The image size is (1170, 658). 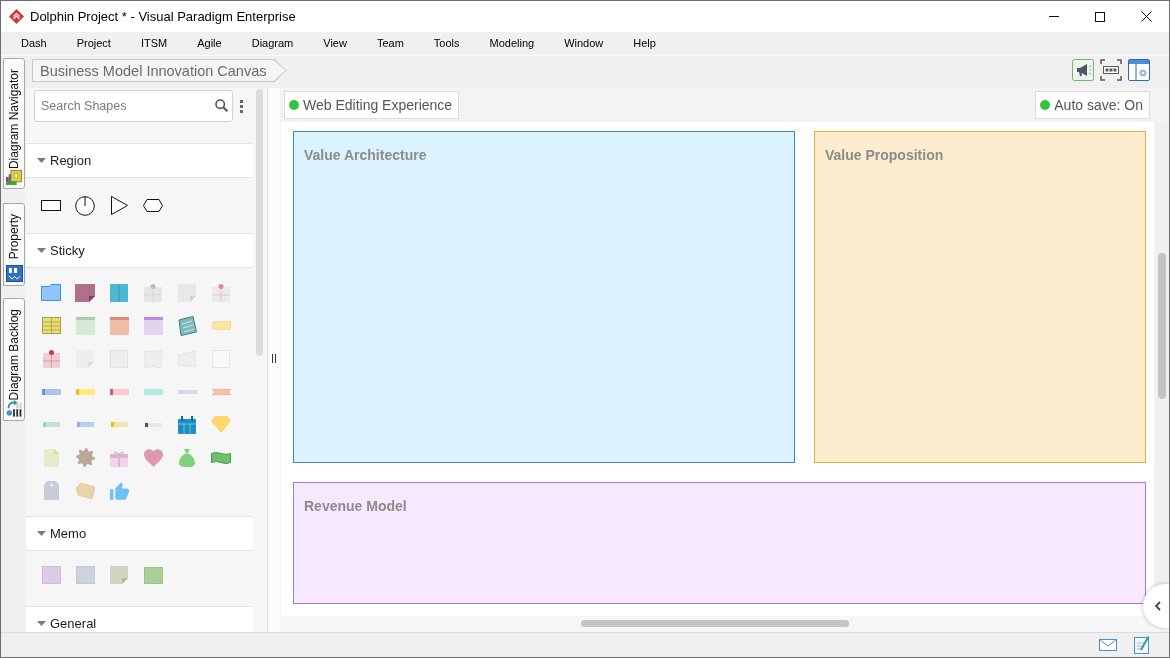 What do you see at coordinates (159, 70) in the screenshot?
I see `breadcrumb-item: Business Model Innovation Canvas` at bounding box center [159, 70].